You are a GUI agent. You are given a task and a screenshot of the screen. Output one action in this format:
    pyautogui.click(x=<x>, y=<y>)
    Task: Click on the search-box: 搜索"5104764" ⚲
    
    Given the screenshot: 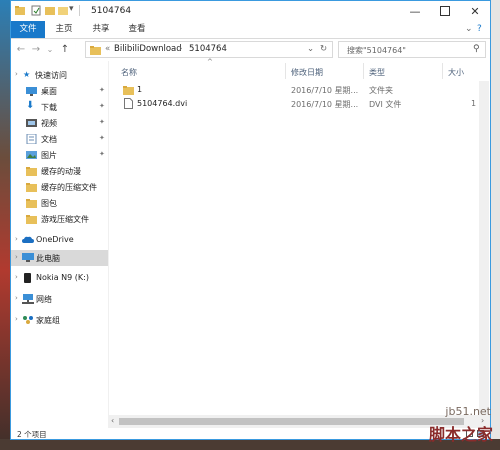 What is the action you would take?
    pyautogui.click(x=412, y=49)
    